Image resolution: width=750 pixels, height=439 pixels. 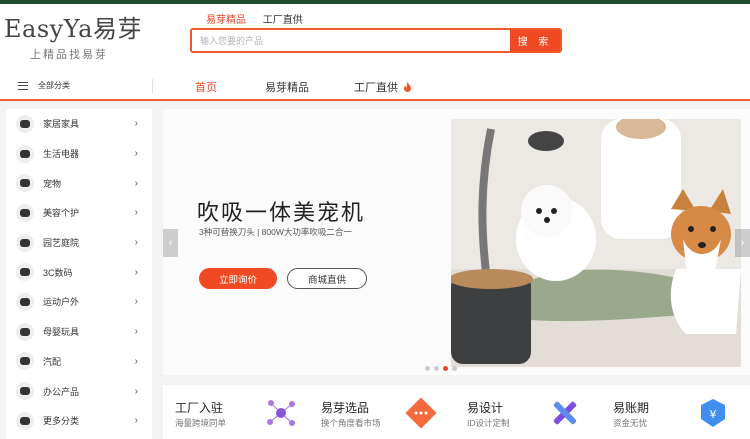 What do you see at coordinates (742, 243) in the screenshot?
I see `banner-next-arrow: ›` at bounding box center [742, 243].